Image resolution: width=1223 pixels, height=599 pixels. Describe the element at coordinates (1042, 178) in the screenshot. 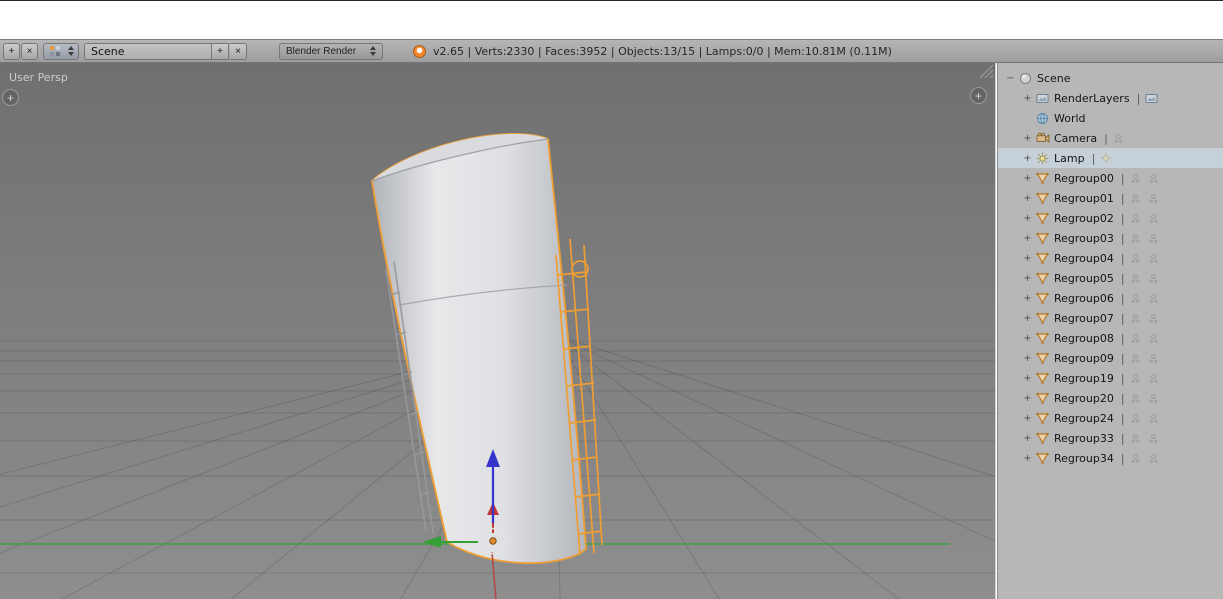

I see `mesh-icon` at that location.